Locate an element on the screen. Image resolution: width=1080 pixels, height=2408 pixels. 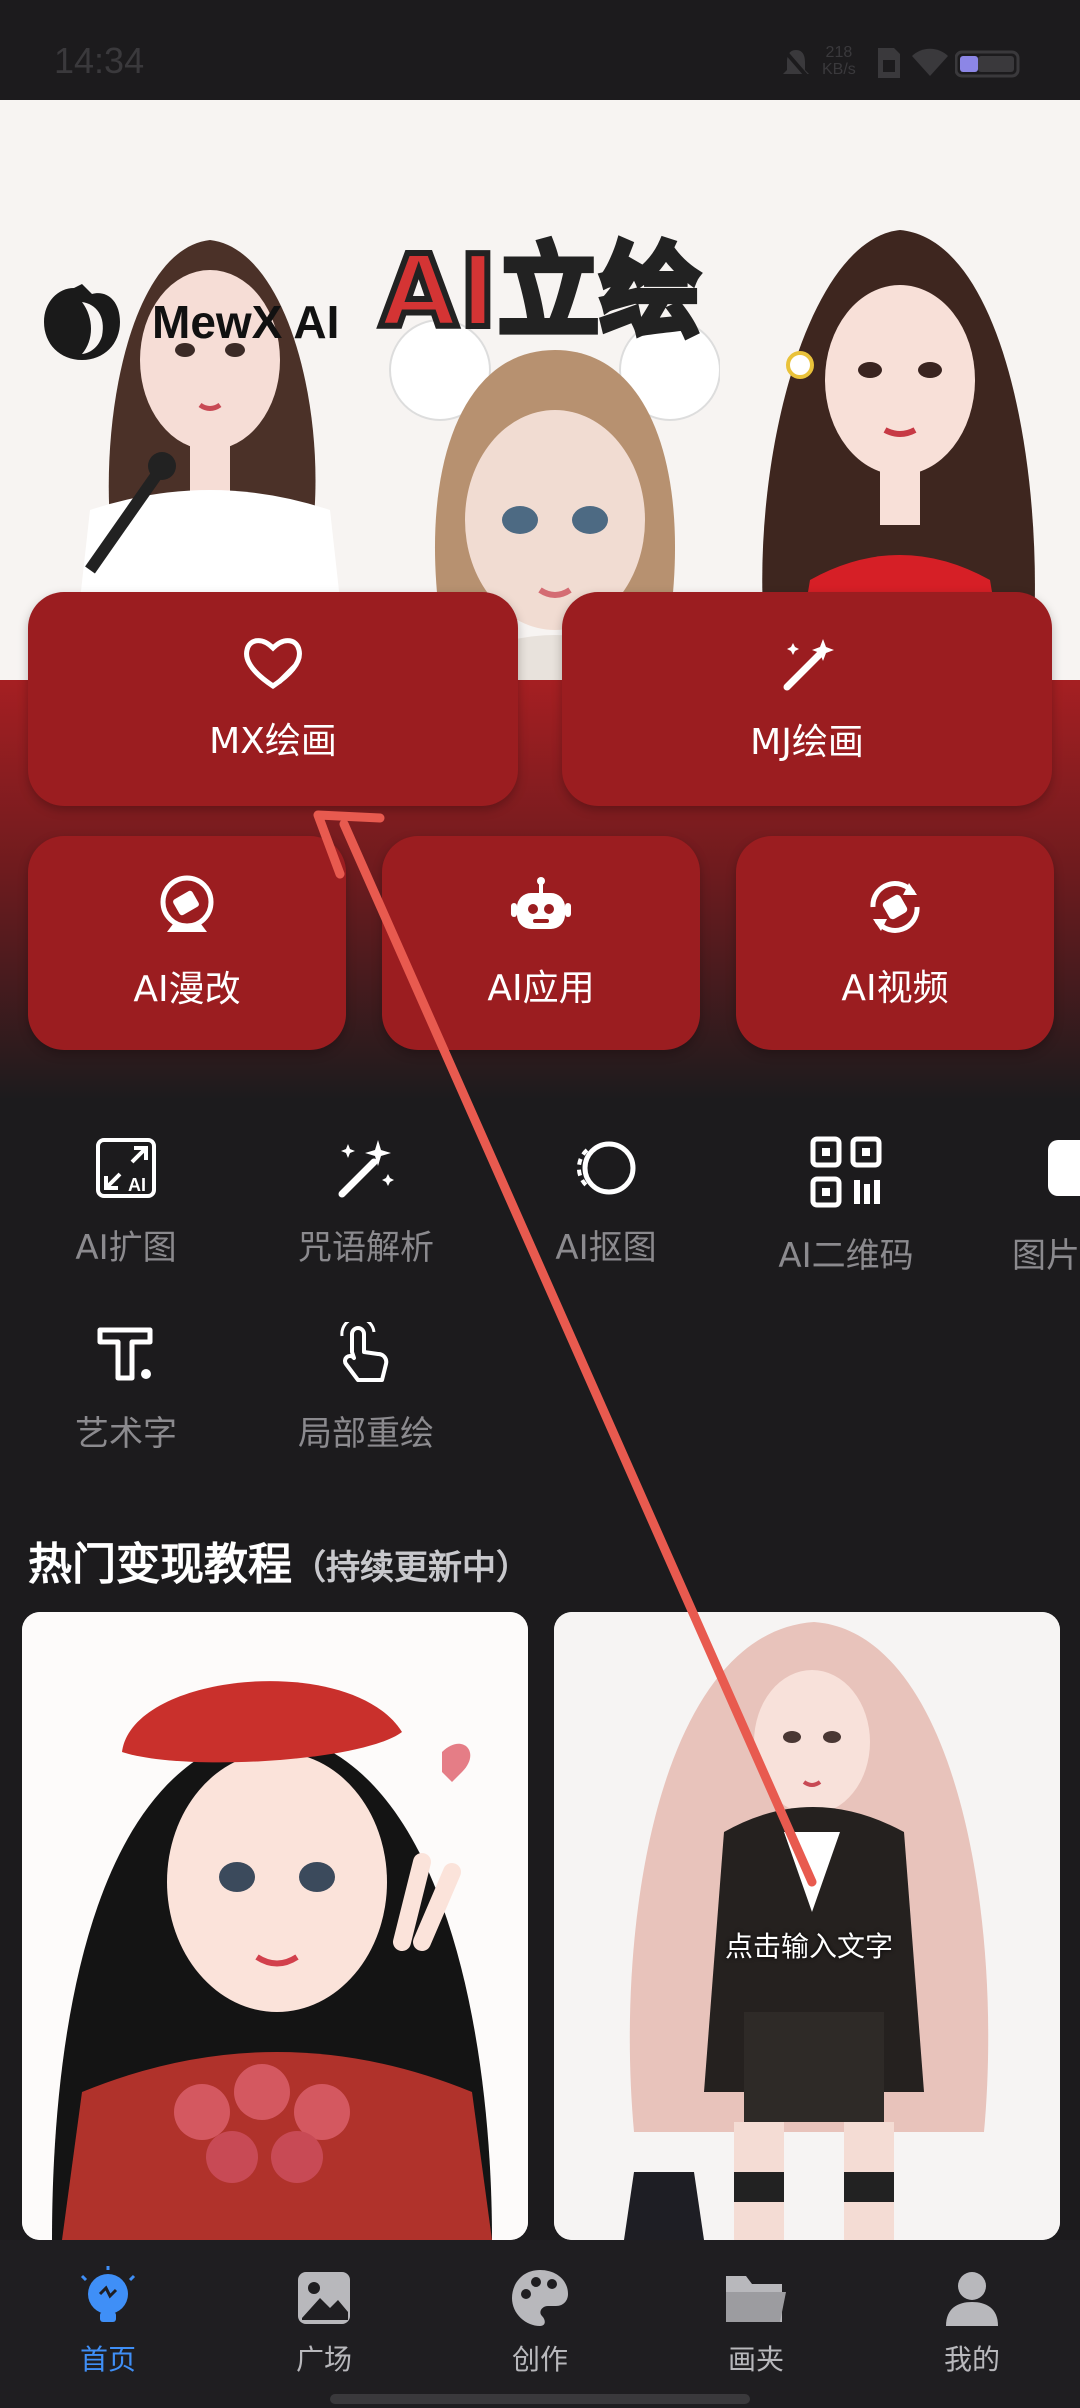
nav-label: 首页 is located at coordinates (107, 2359).